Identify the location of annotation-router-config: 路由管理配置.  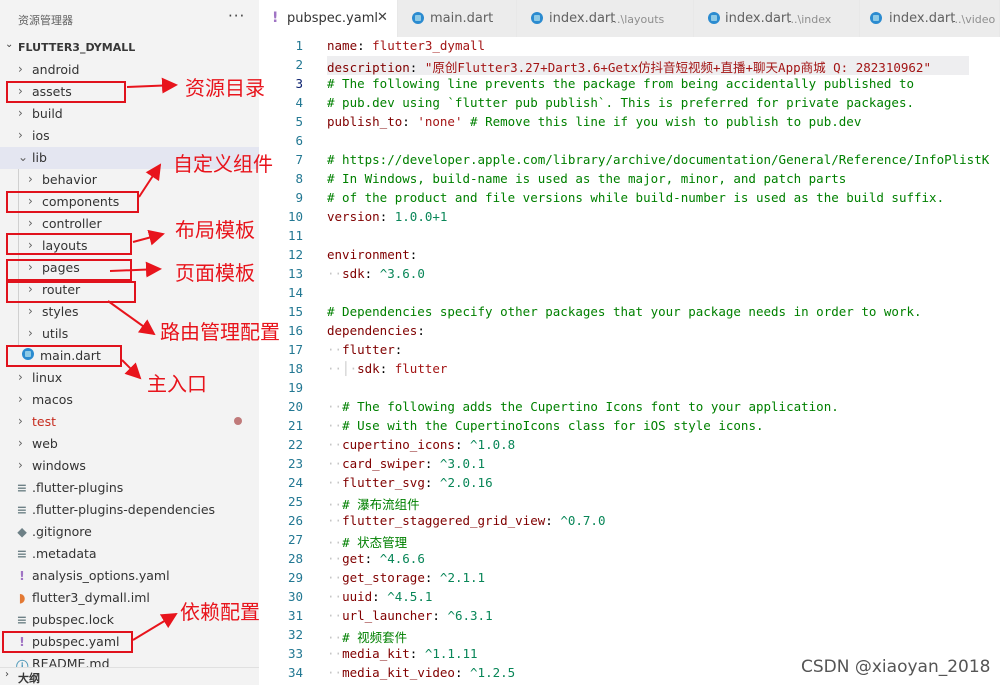
(220, 332).